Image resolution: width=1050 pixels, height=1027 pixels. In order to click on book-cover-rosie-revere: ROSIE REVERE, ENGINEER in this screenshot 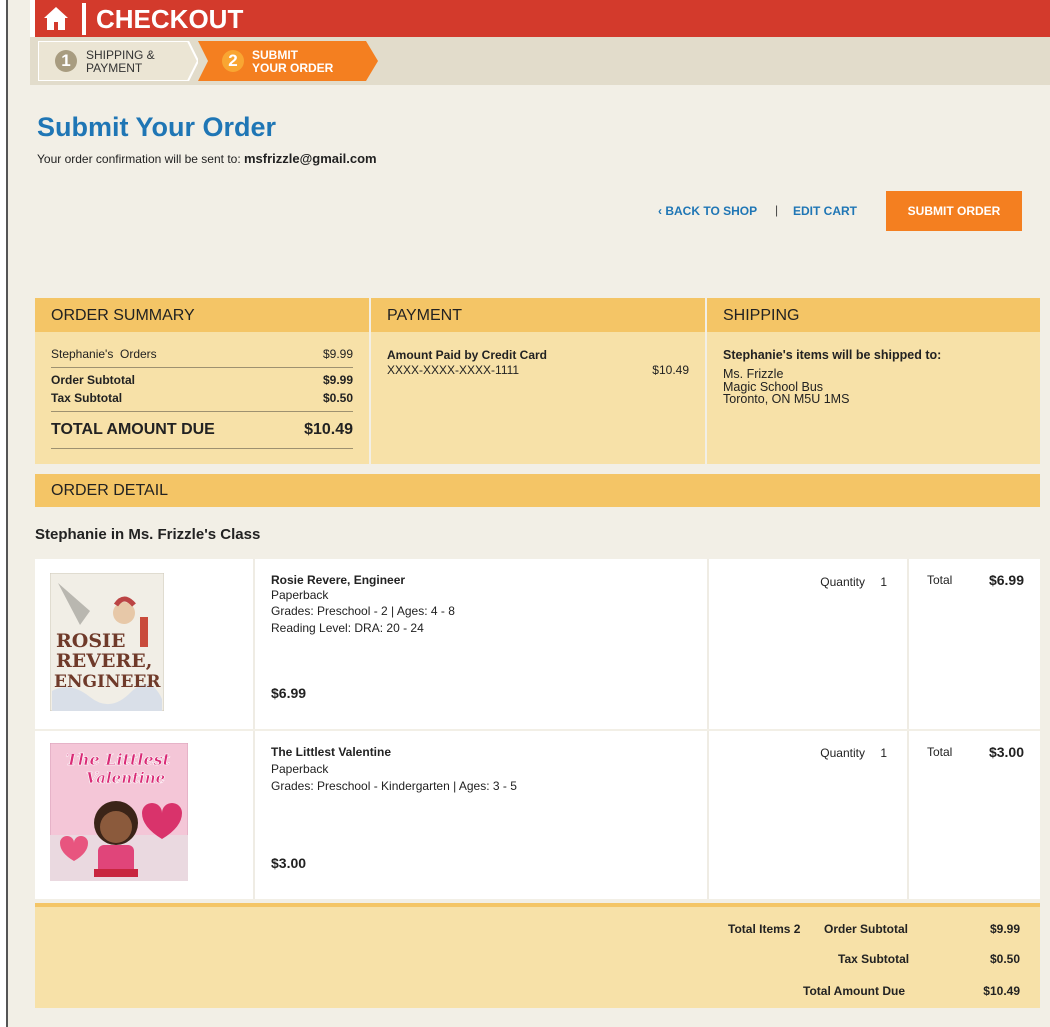, I will do `click(107, 642)`.